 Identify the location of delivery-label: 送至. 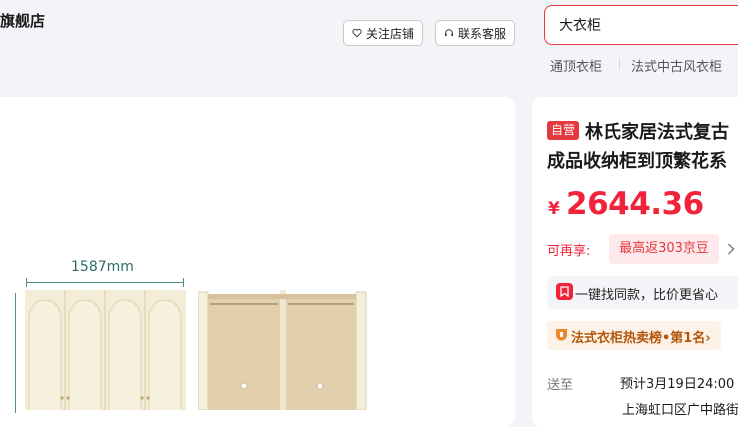
(560, 385).